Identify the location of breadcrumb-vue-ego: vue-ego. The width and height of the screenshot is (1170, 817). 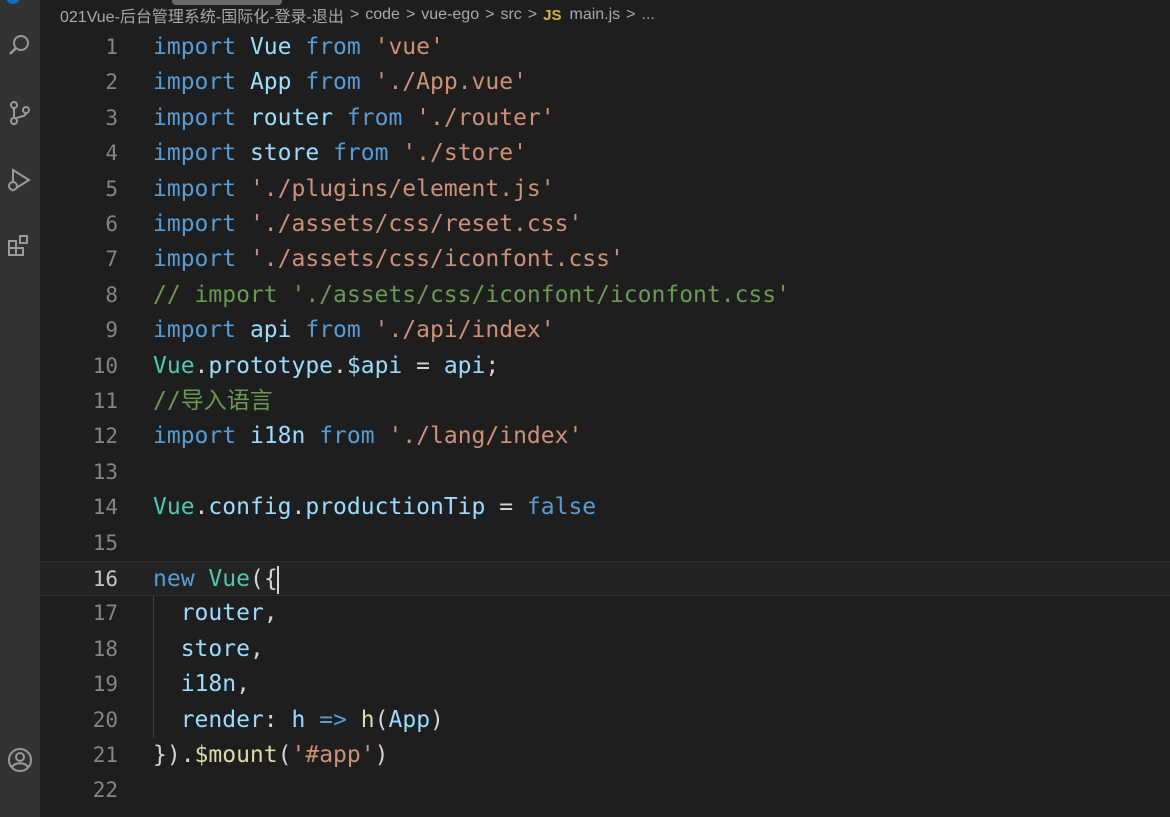
(450, 15).